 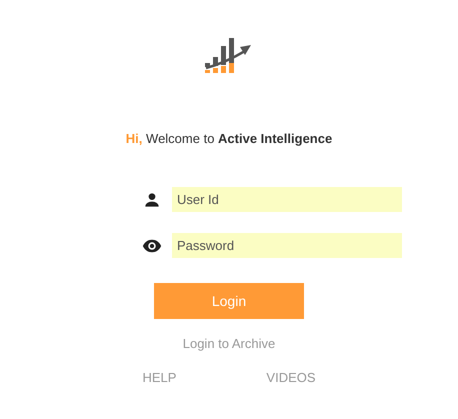 I want to click on logo-icon, so click(x=229, y=55).